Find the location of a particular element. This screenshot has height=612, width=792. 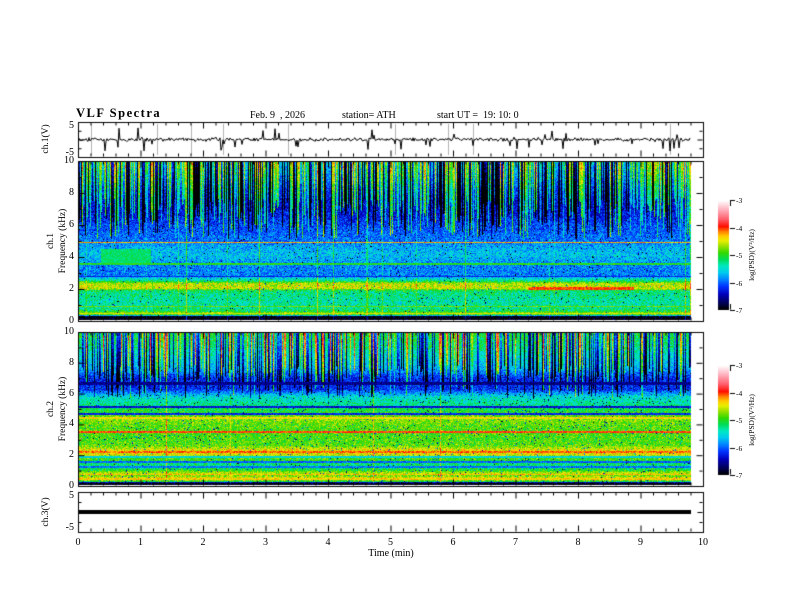

ch2_spec-y-tick-label: 6 is located at coordinates (71, 393).